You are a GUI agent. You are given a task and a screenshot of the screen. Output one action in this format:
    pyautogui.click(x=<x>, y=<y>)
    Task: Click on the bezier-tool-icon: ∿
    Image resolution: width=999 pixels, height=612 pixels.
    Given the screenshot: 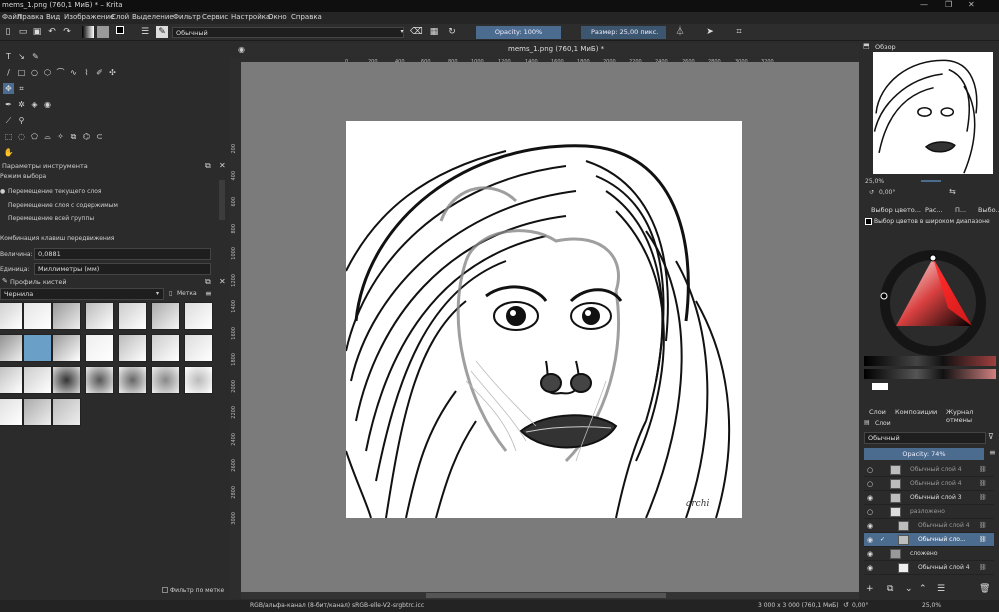 What is the action you would take?
    pyautogui.click(x=73, y=72)
    